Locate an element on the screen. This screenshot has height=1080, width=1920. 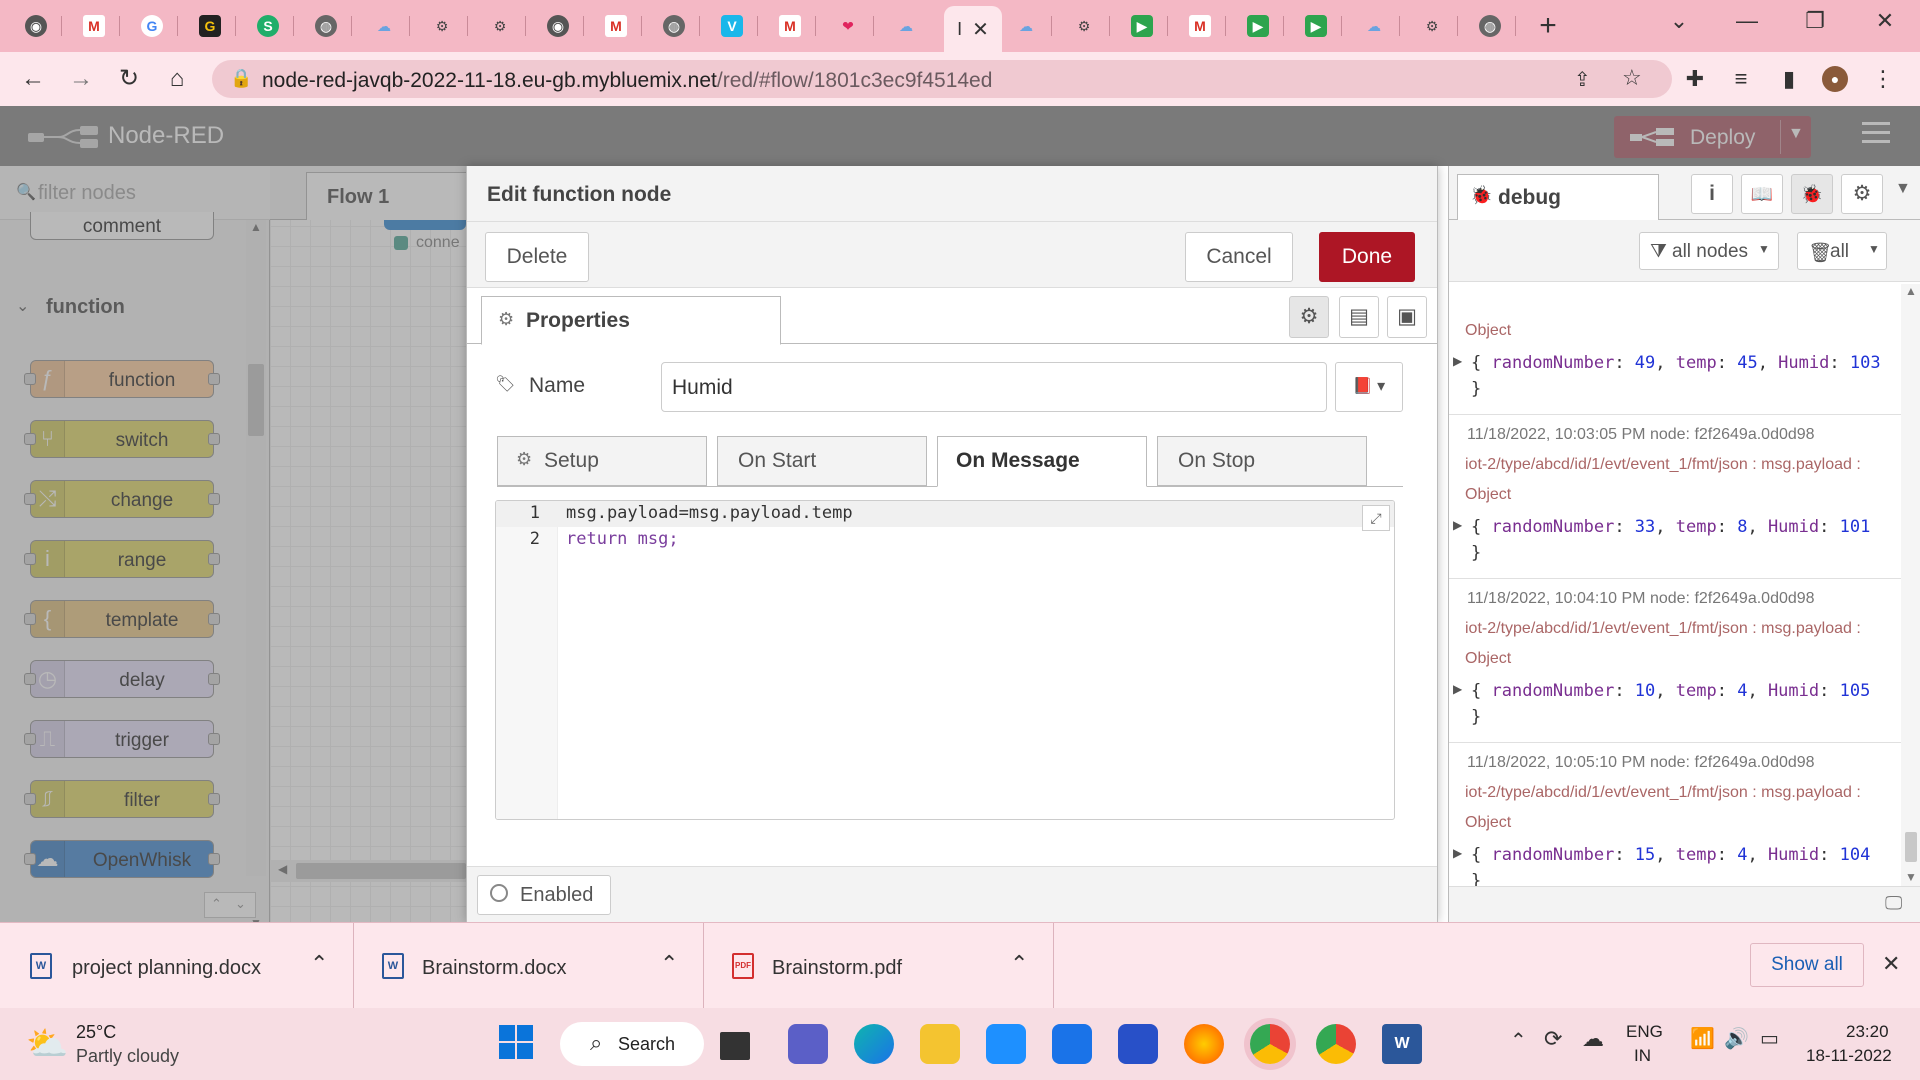
tab-on-stop: On Stop is located at coordinates (1262, 461).